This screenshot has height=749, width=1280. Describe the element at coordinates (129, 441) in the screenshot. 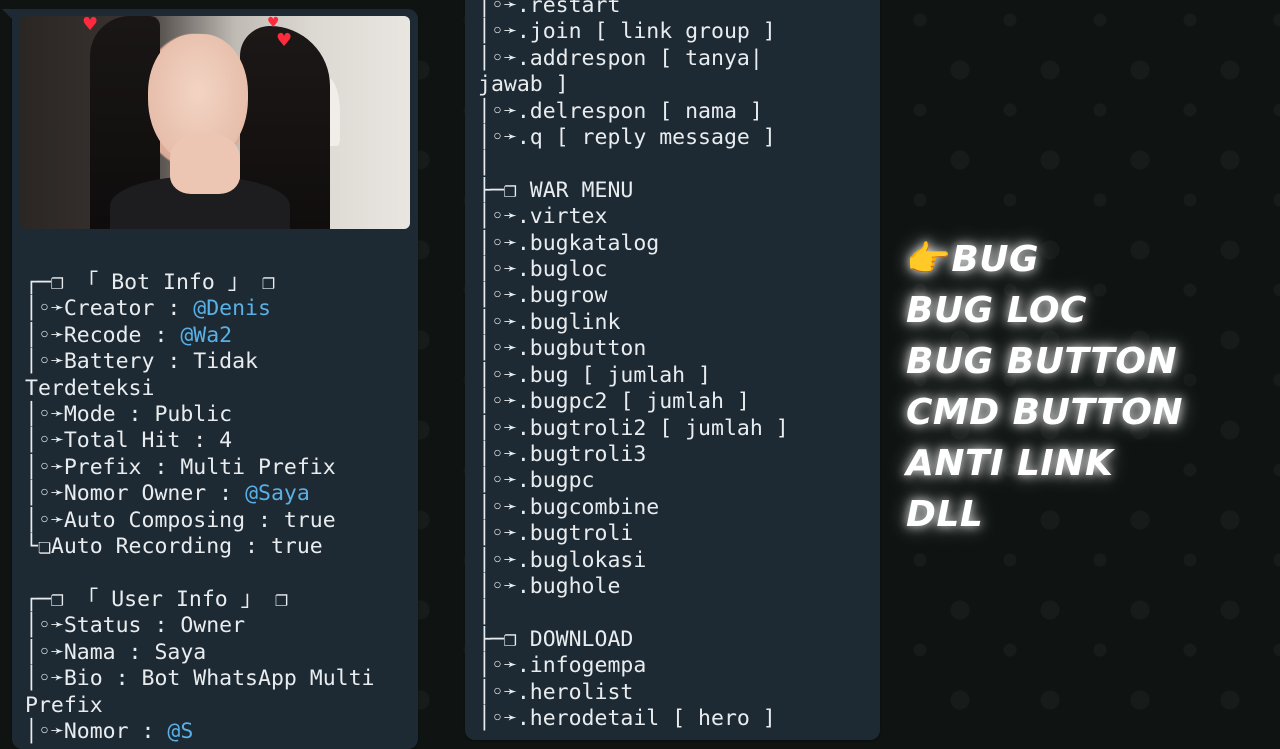

I see `total-hit-line: │◦➛Total Hit : 4` at that location.